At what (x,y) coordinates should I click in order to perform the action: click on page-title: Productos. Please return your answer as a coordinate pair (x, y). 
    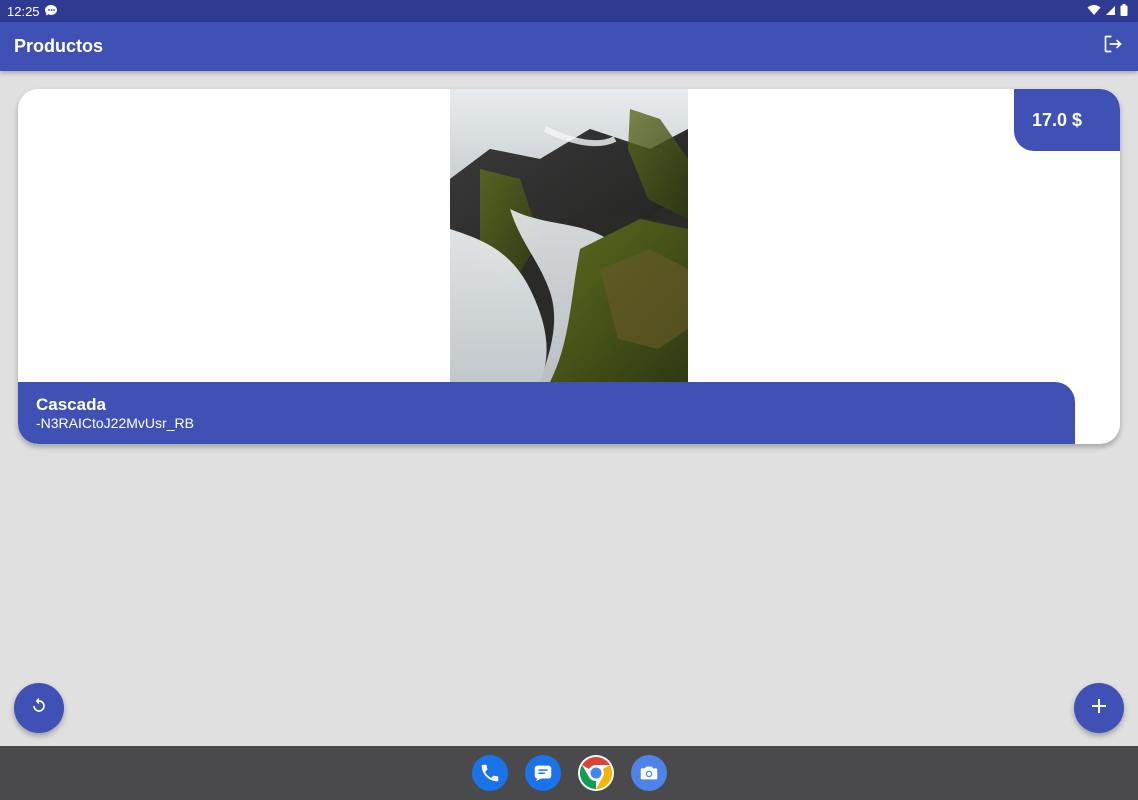
    Looking at the image, I should click on (59, 46).